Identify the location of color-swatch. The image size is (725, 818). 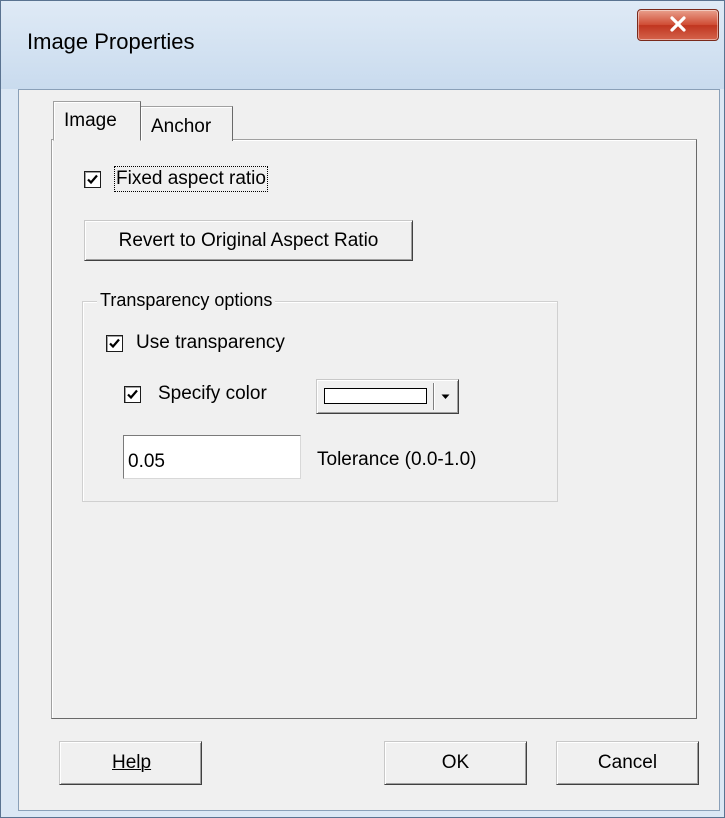
(375, 396).